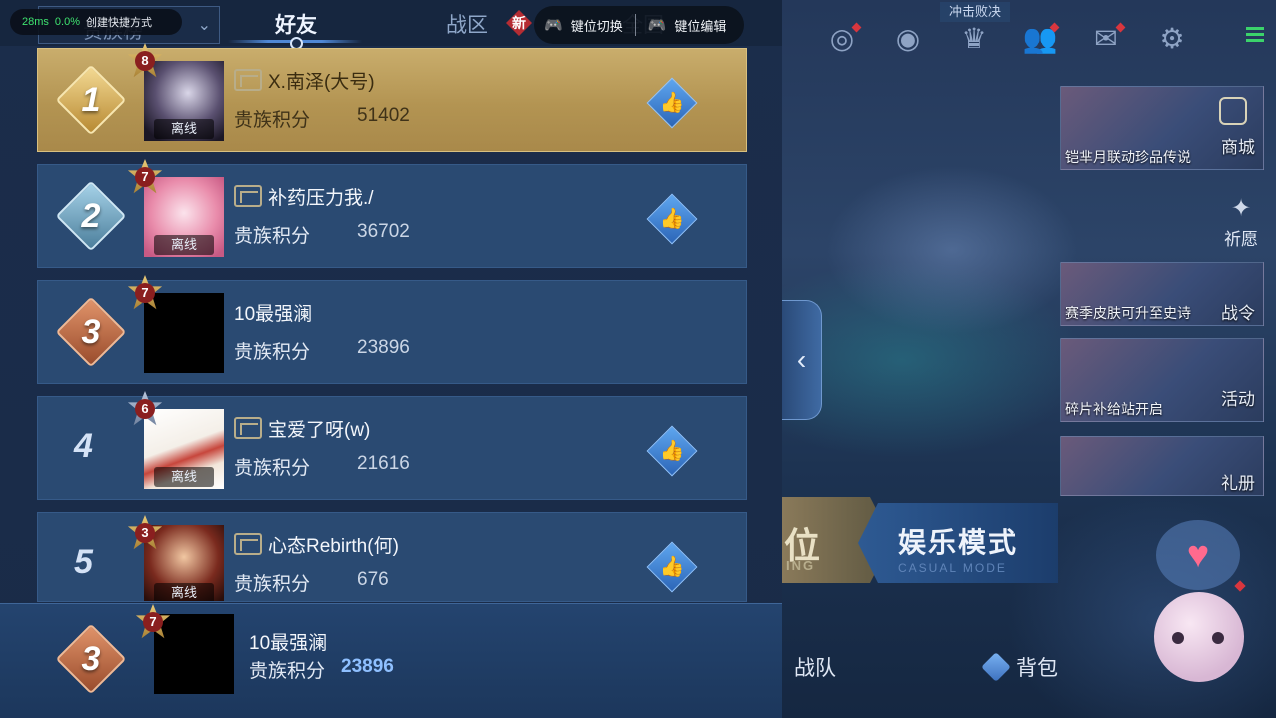  Describe the element at coordinates (288, 643) in the screenshot. I see `player-name: 10最强澜` at that location.